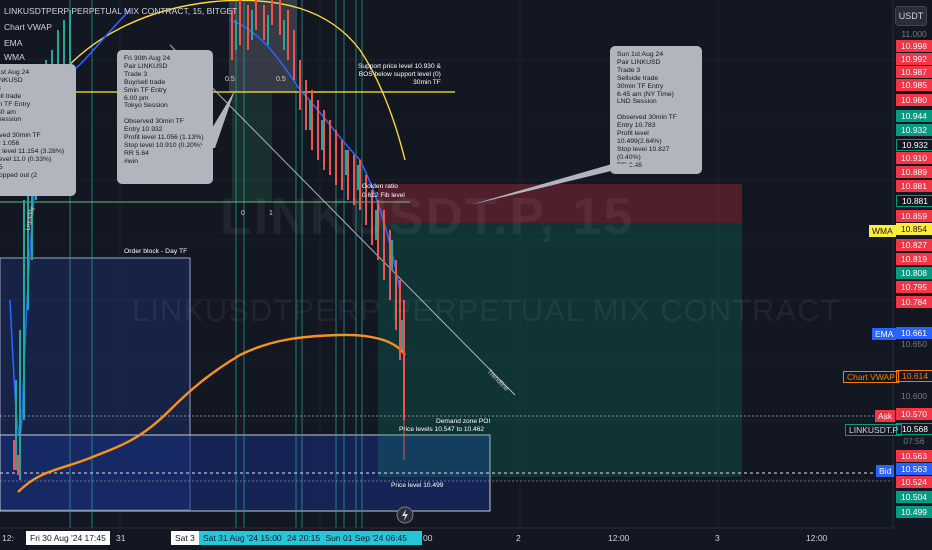 The height and width of the screenshot is (550, 932). I want to click on price-level-label: Price level 10.499, so click(417, 485).